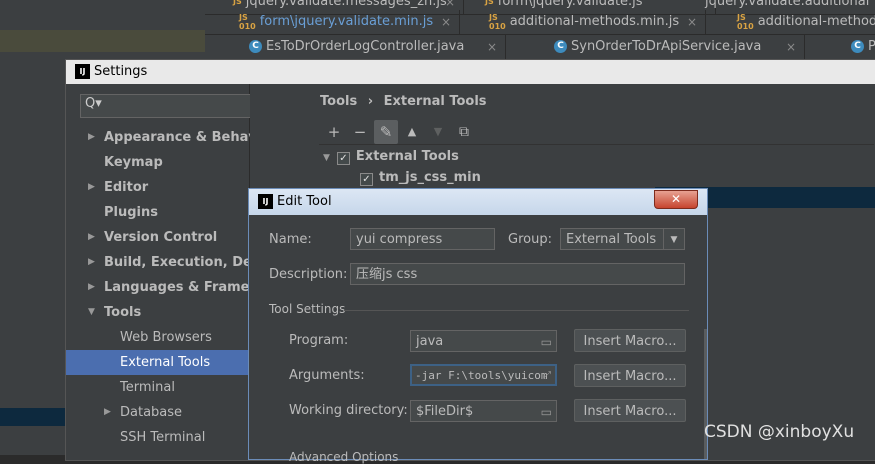  I want to click on nav-external-tools: External Tools, so click(157, 362).